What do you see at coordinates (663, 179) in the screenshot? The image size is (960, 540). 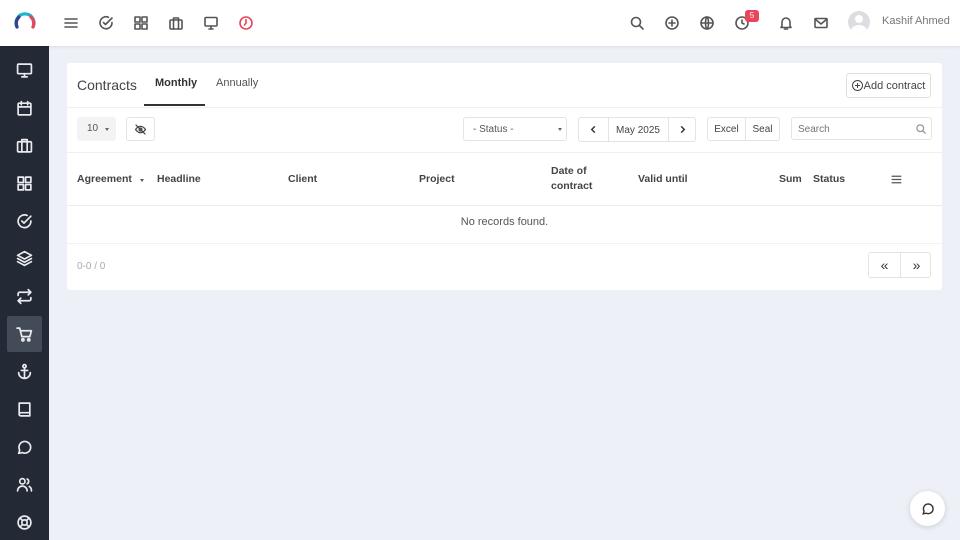 I see `col-valid-until: Valid until` at bounding box center [663, 179].